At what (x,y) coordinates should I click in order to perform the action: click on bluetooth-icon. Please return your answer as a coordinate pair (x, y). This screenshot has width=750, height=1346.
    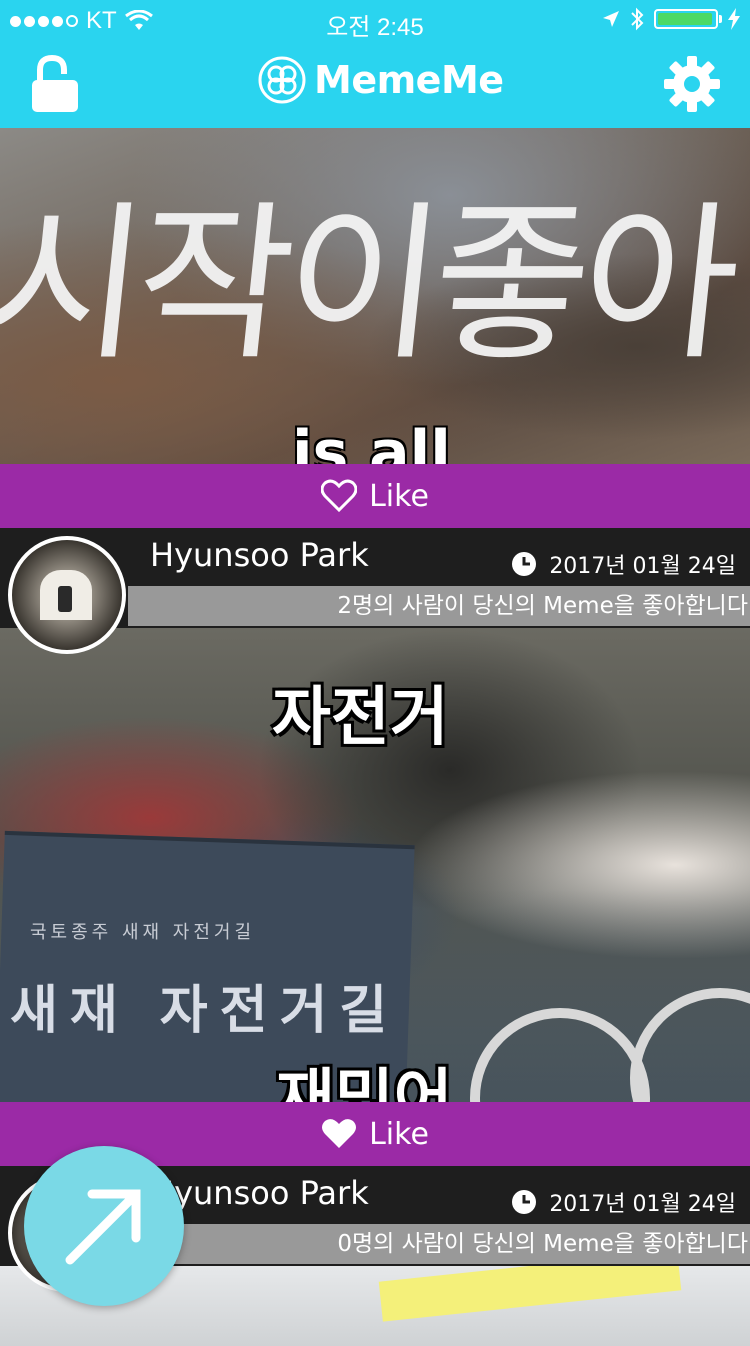
    Looking at the image, I should click on (637, 19).